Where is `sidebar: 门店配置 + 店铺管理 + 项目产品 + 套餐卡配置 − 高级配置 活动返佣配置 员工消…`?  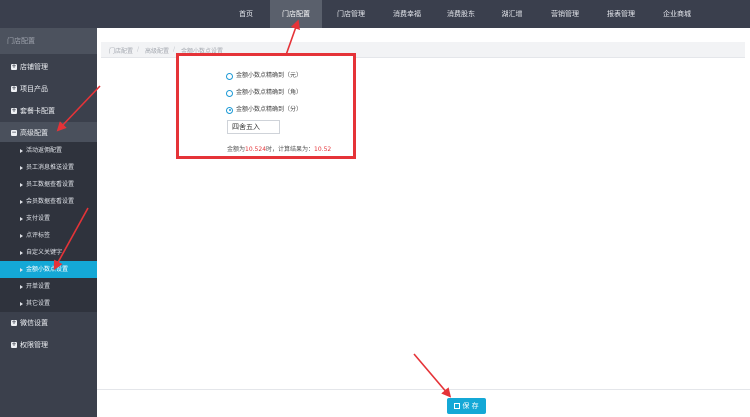
sidebar: 门店配置 + 店铺管理 + 项目产品 + 套餐卡配置 − 高级配置 活动返佣配置 员工消… is located at coordinates (48, 222).